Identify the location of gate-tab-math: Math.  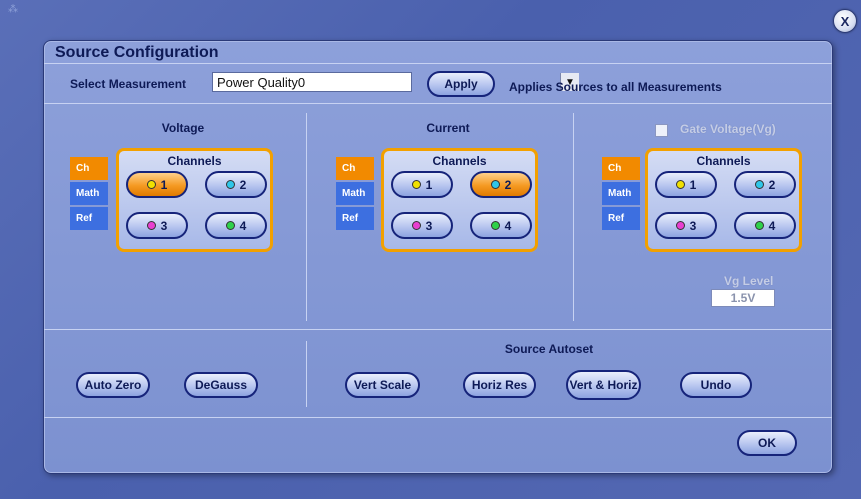
(621, 193).